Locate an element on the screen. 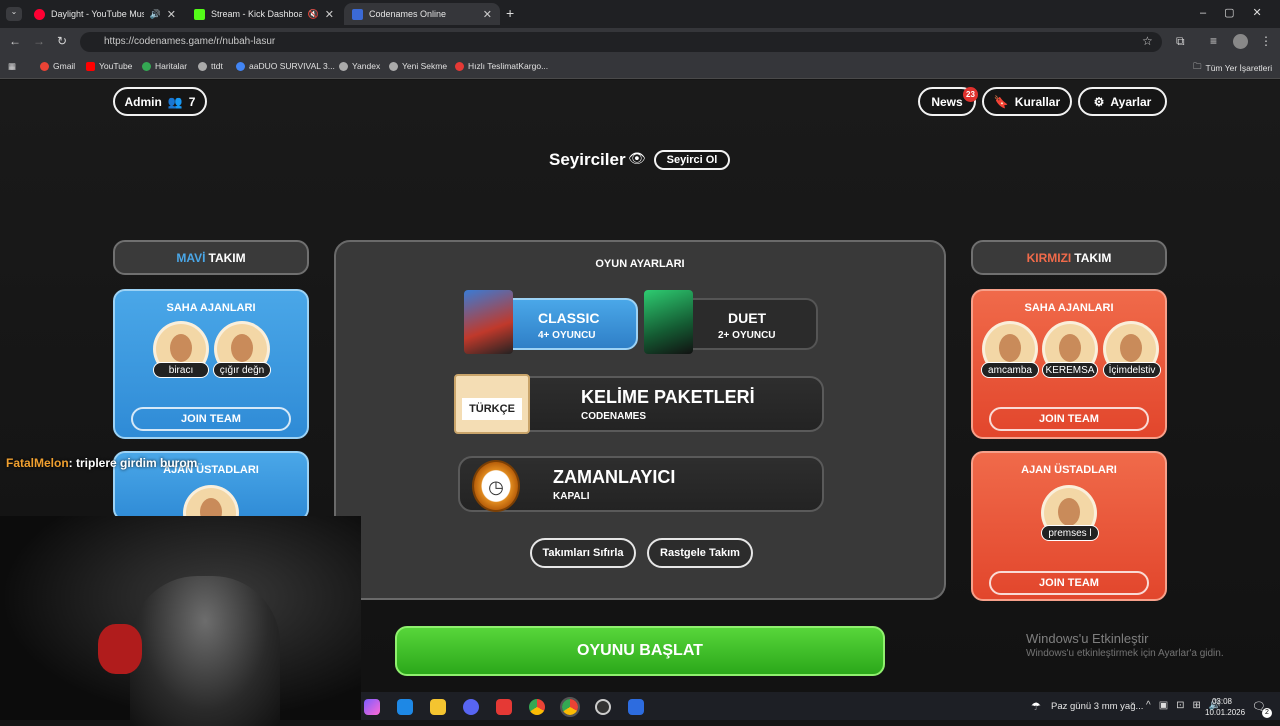 This screenshot has width=1280, height=726. random-teams-button: Rastgele Takım is located at coordinates (700, 553).